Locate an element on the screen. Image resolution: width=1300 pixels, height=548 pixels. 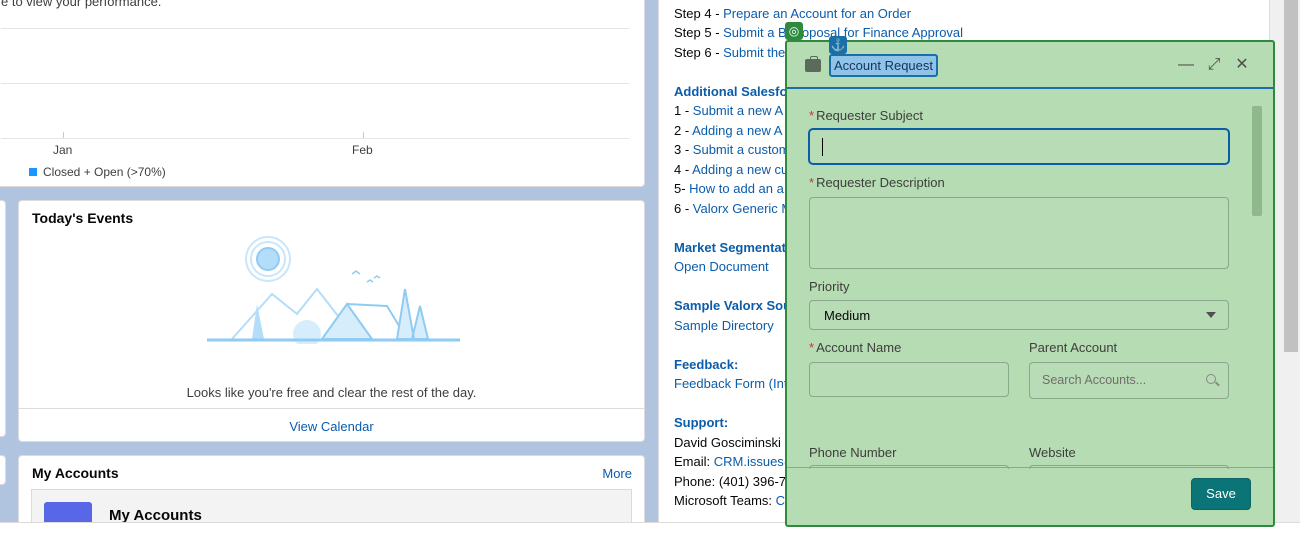
item-prefix: 2 - is located at coordinates (683, 130).